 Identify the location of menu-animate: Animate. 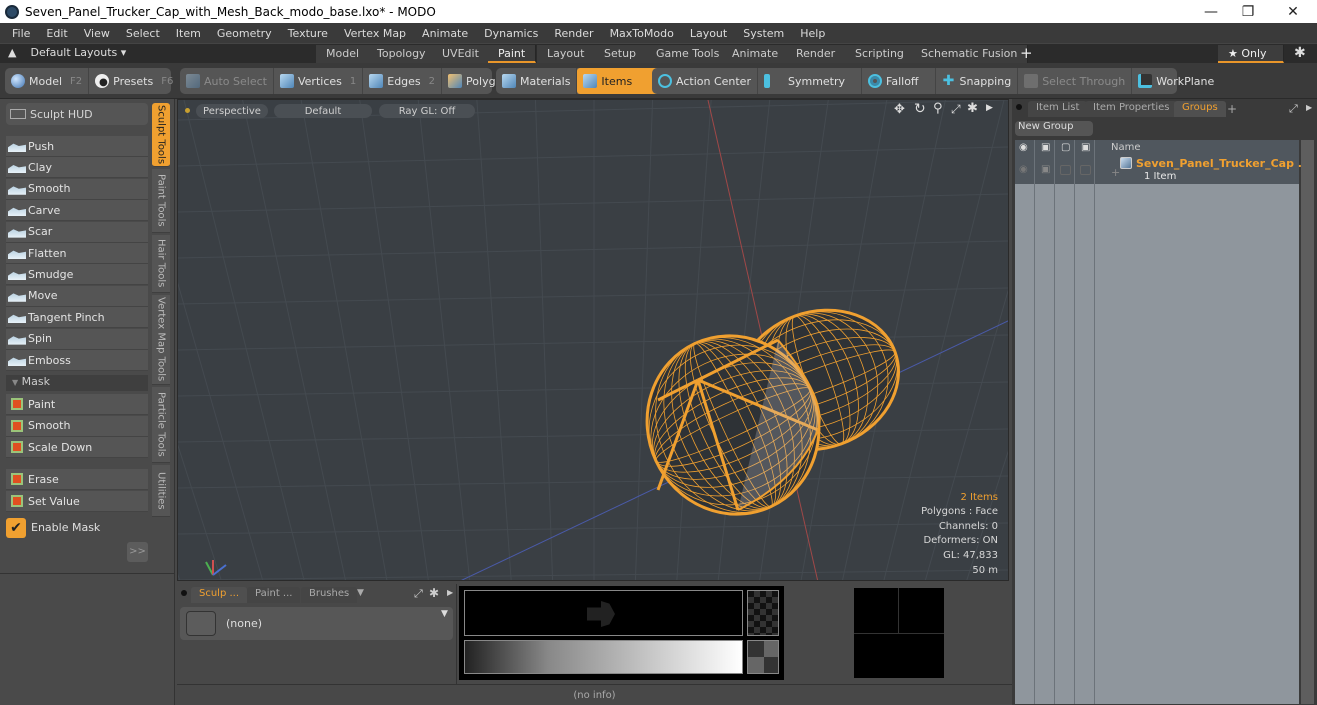
(445, 33).